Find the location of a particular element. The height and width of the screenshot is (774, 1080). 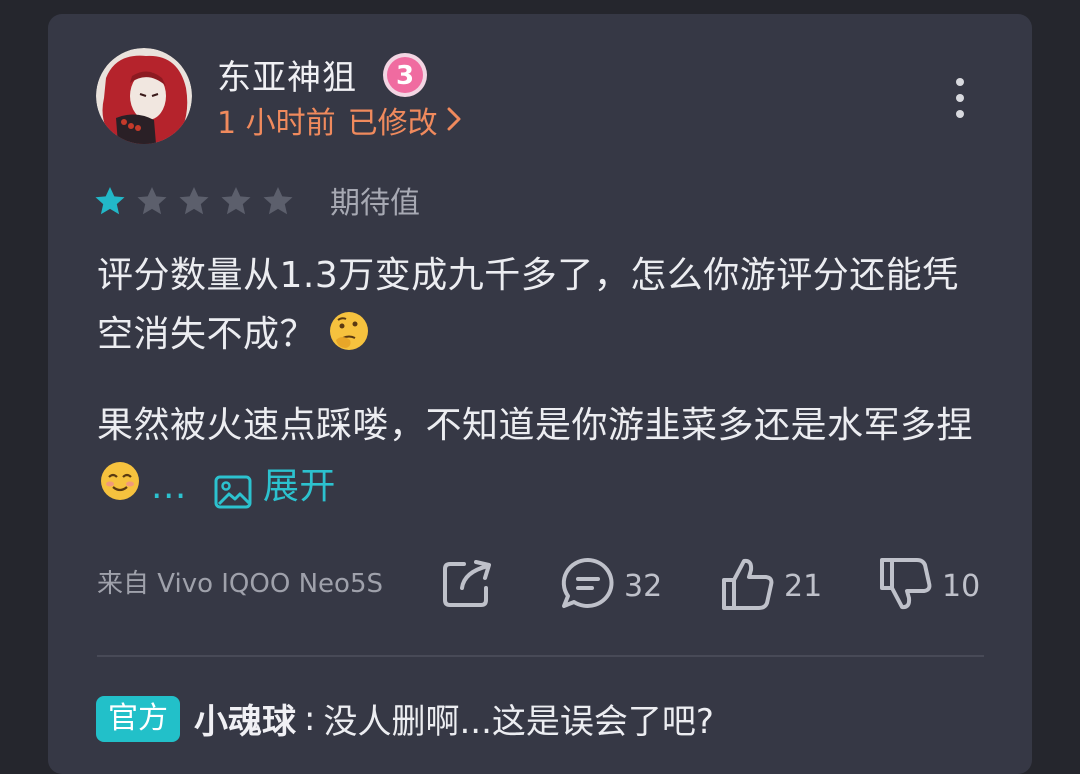

device-label: 来自 Vivo IQOO Neo5S is located at coordinates (240, 584).